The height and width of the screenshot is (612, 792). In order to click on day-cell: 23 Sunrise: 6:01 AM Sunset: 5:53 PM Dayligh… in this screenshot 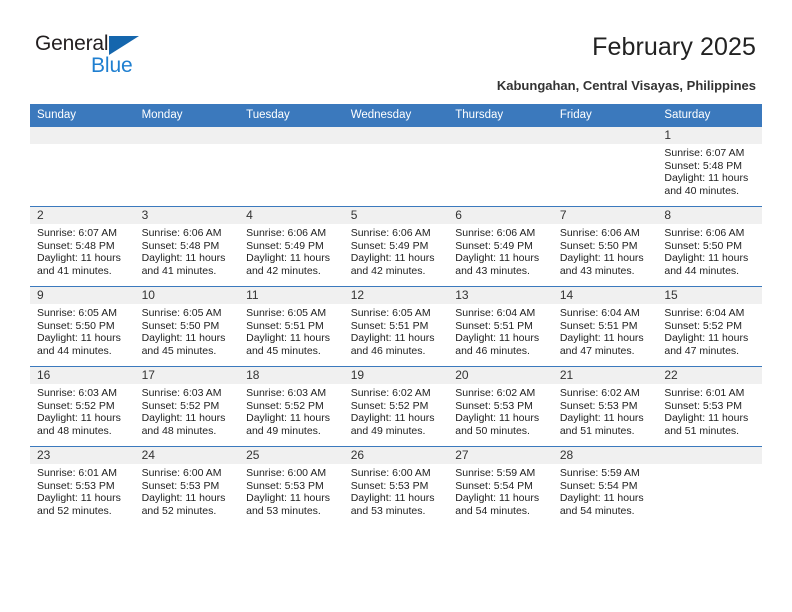, I will do `click(82, 486)`.